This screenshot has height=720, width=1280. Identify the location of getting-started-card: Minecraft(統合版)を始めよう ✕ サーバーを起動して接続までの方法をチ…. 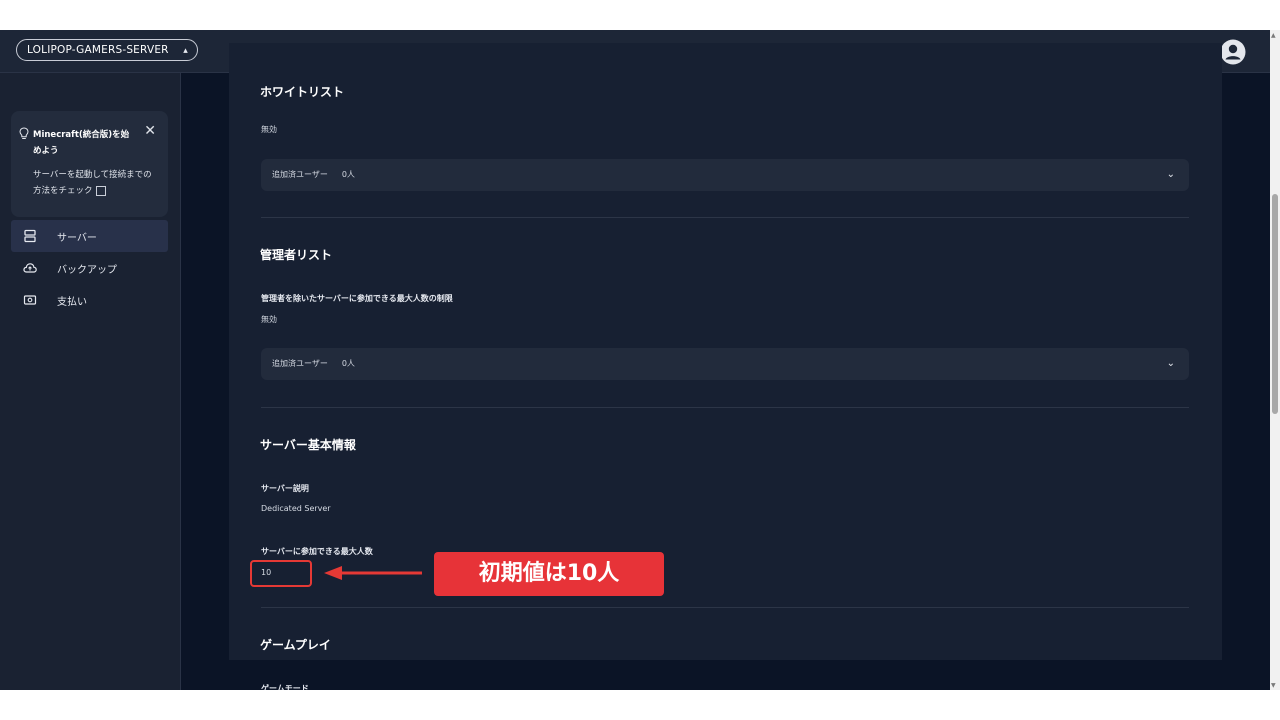
(89, 164).